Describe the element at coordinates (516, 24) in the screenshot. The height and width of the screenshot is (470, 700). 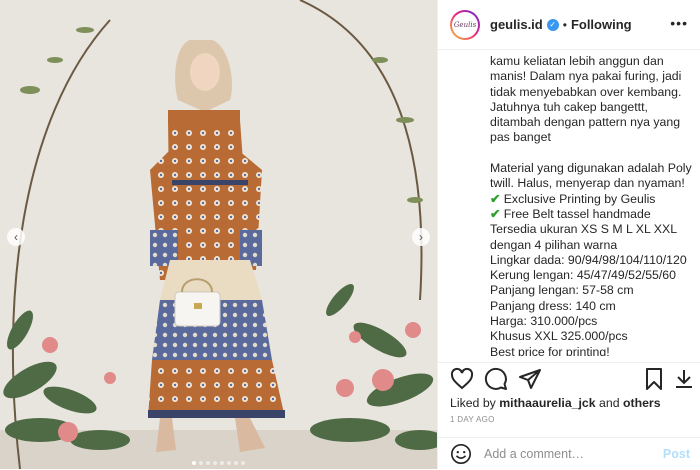
I see `username-link: geulis.id` at that location.